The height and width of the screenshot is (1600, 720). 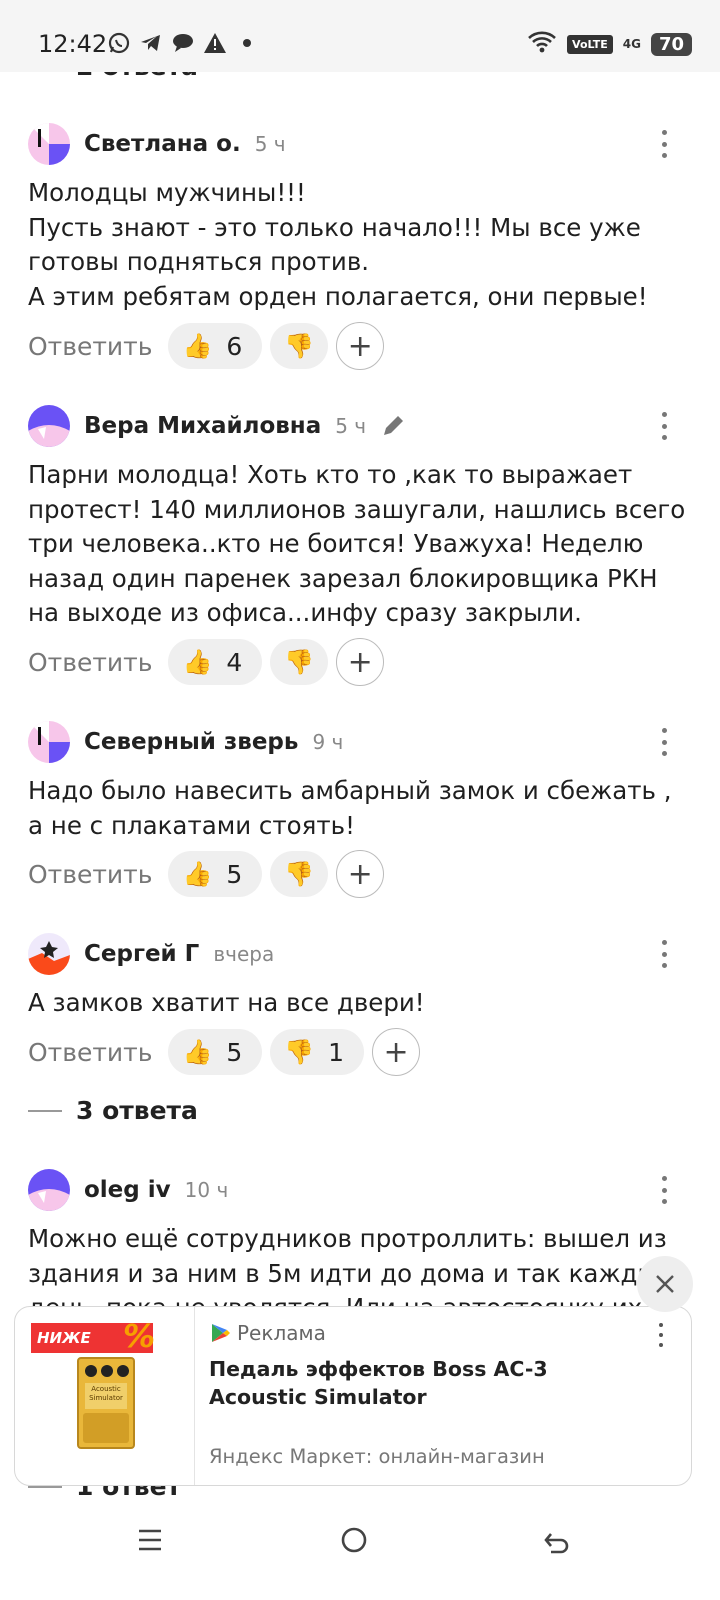 I want to click on comment-actions: Ответить 👍 4 👎 +, so click(x=206, y=662).